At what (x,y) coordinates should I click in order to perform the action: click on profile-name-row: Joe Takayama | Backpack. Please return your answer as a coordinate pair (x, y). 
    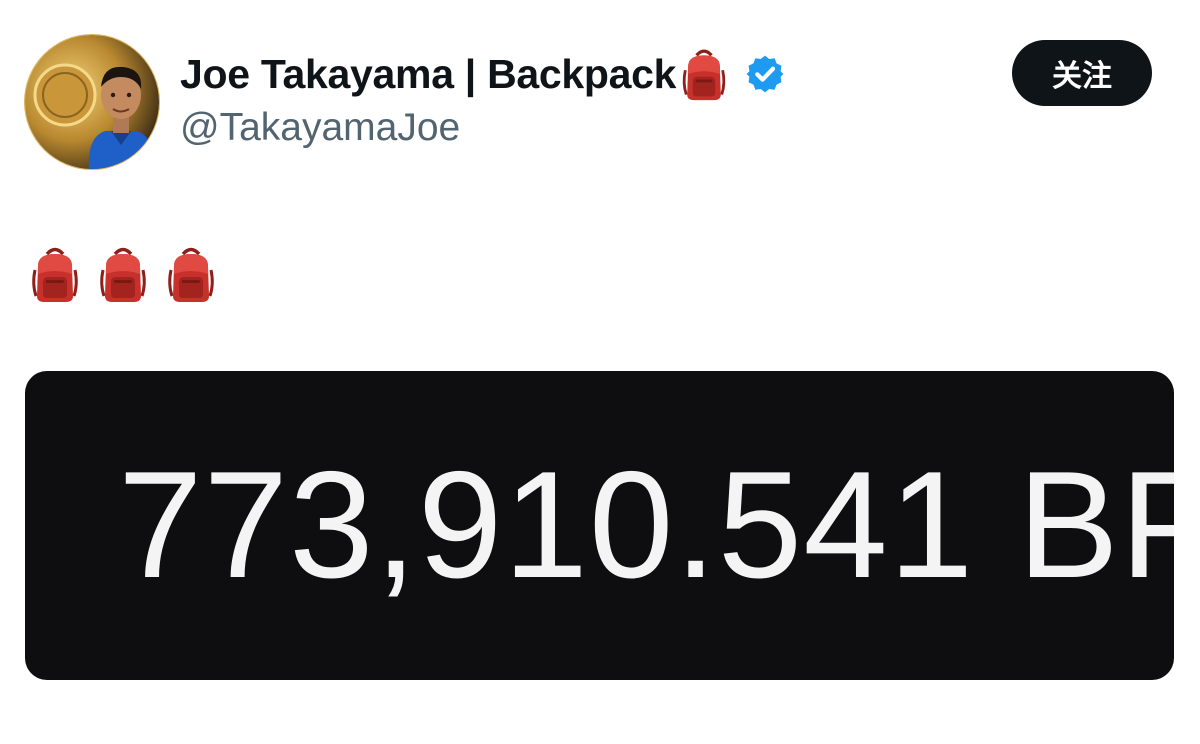
    Looking at the image, I should click on (483, 74).